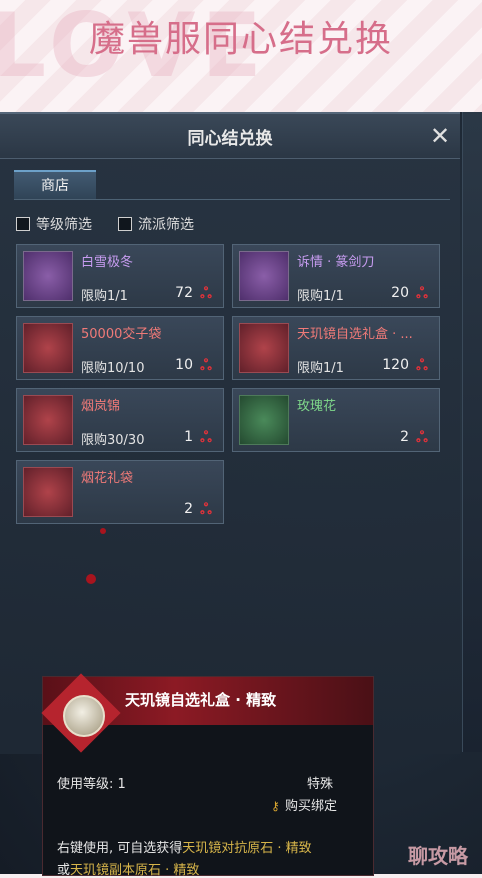 The height and width of the screenshot is (878, 482). I want to click on banner: LOVE 魔兽服同心结兑换, so click(241, 56).